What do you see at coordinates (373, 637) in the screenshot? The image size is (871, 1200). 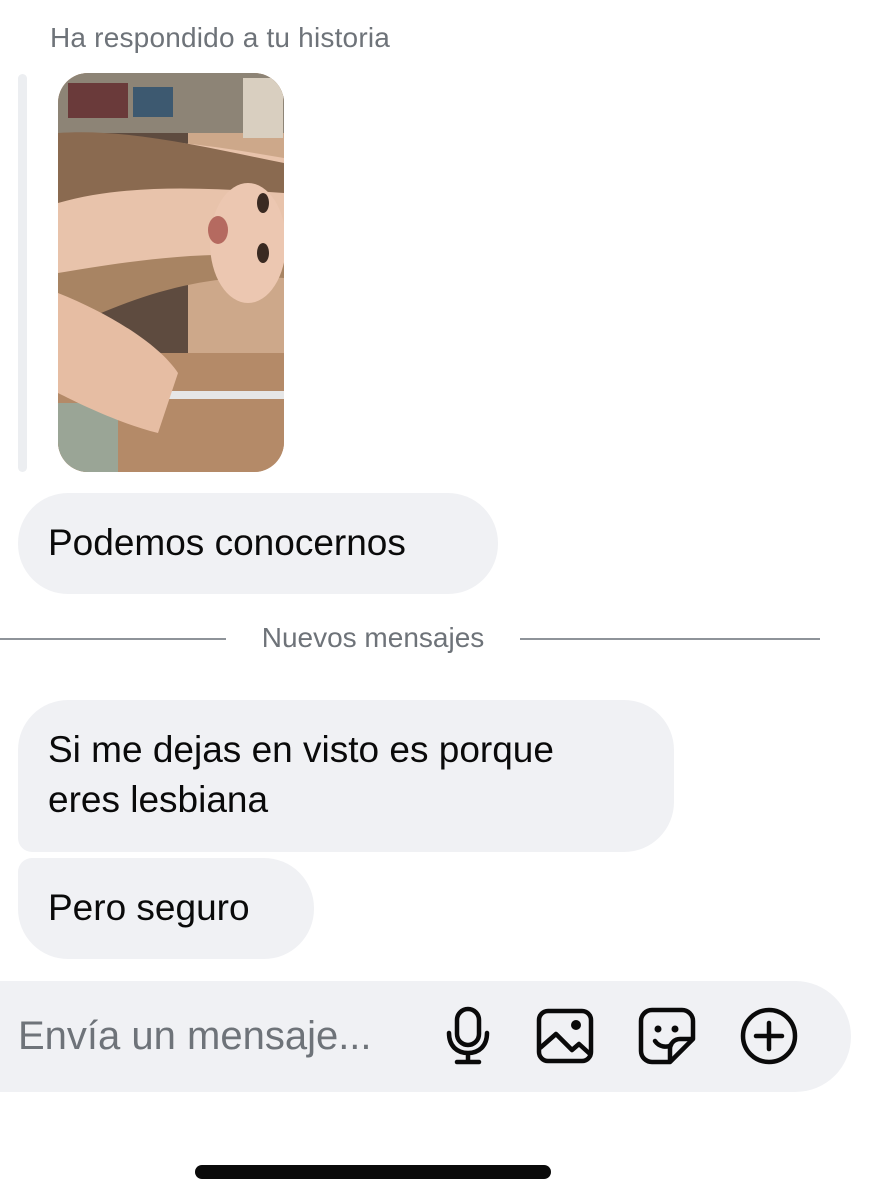 I see `new-messages-divider-label: Nuevos mensajes` at bounding box center [373, 637].